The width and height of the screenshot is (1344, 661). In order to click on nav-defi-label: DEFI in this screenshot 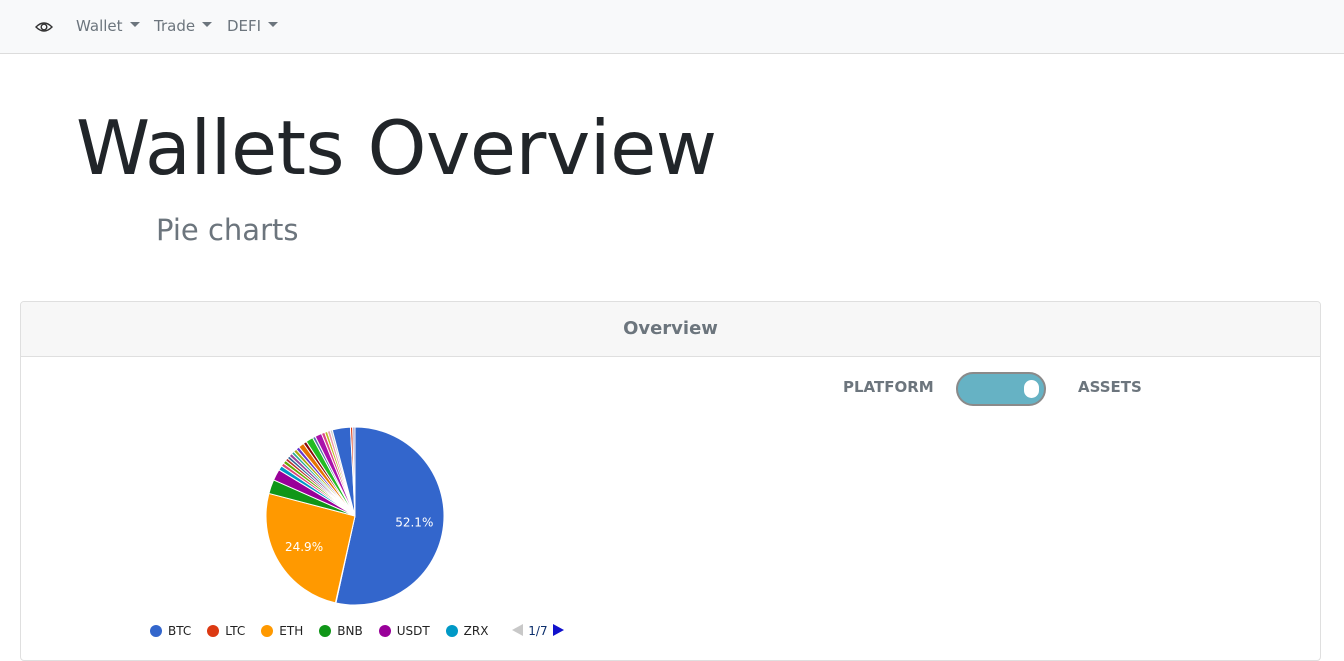, I will do `click(244, 26)`.